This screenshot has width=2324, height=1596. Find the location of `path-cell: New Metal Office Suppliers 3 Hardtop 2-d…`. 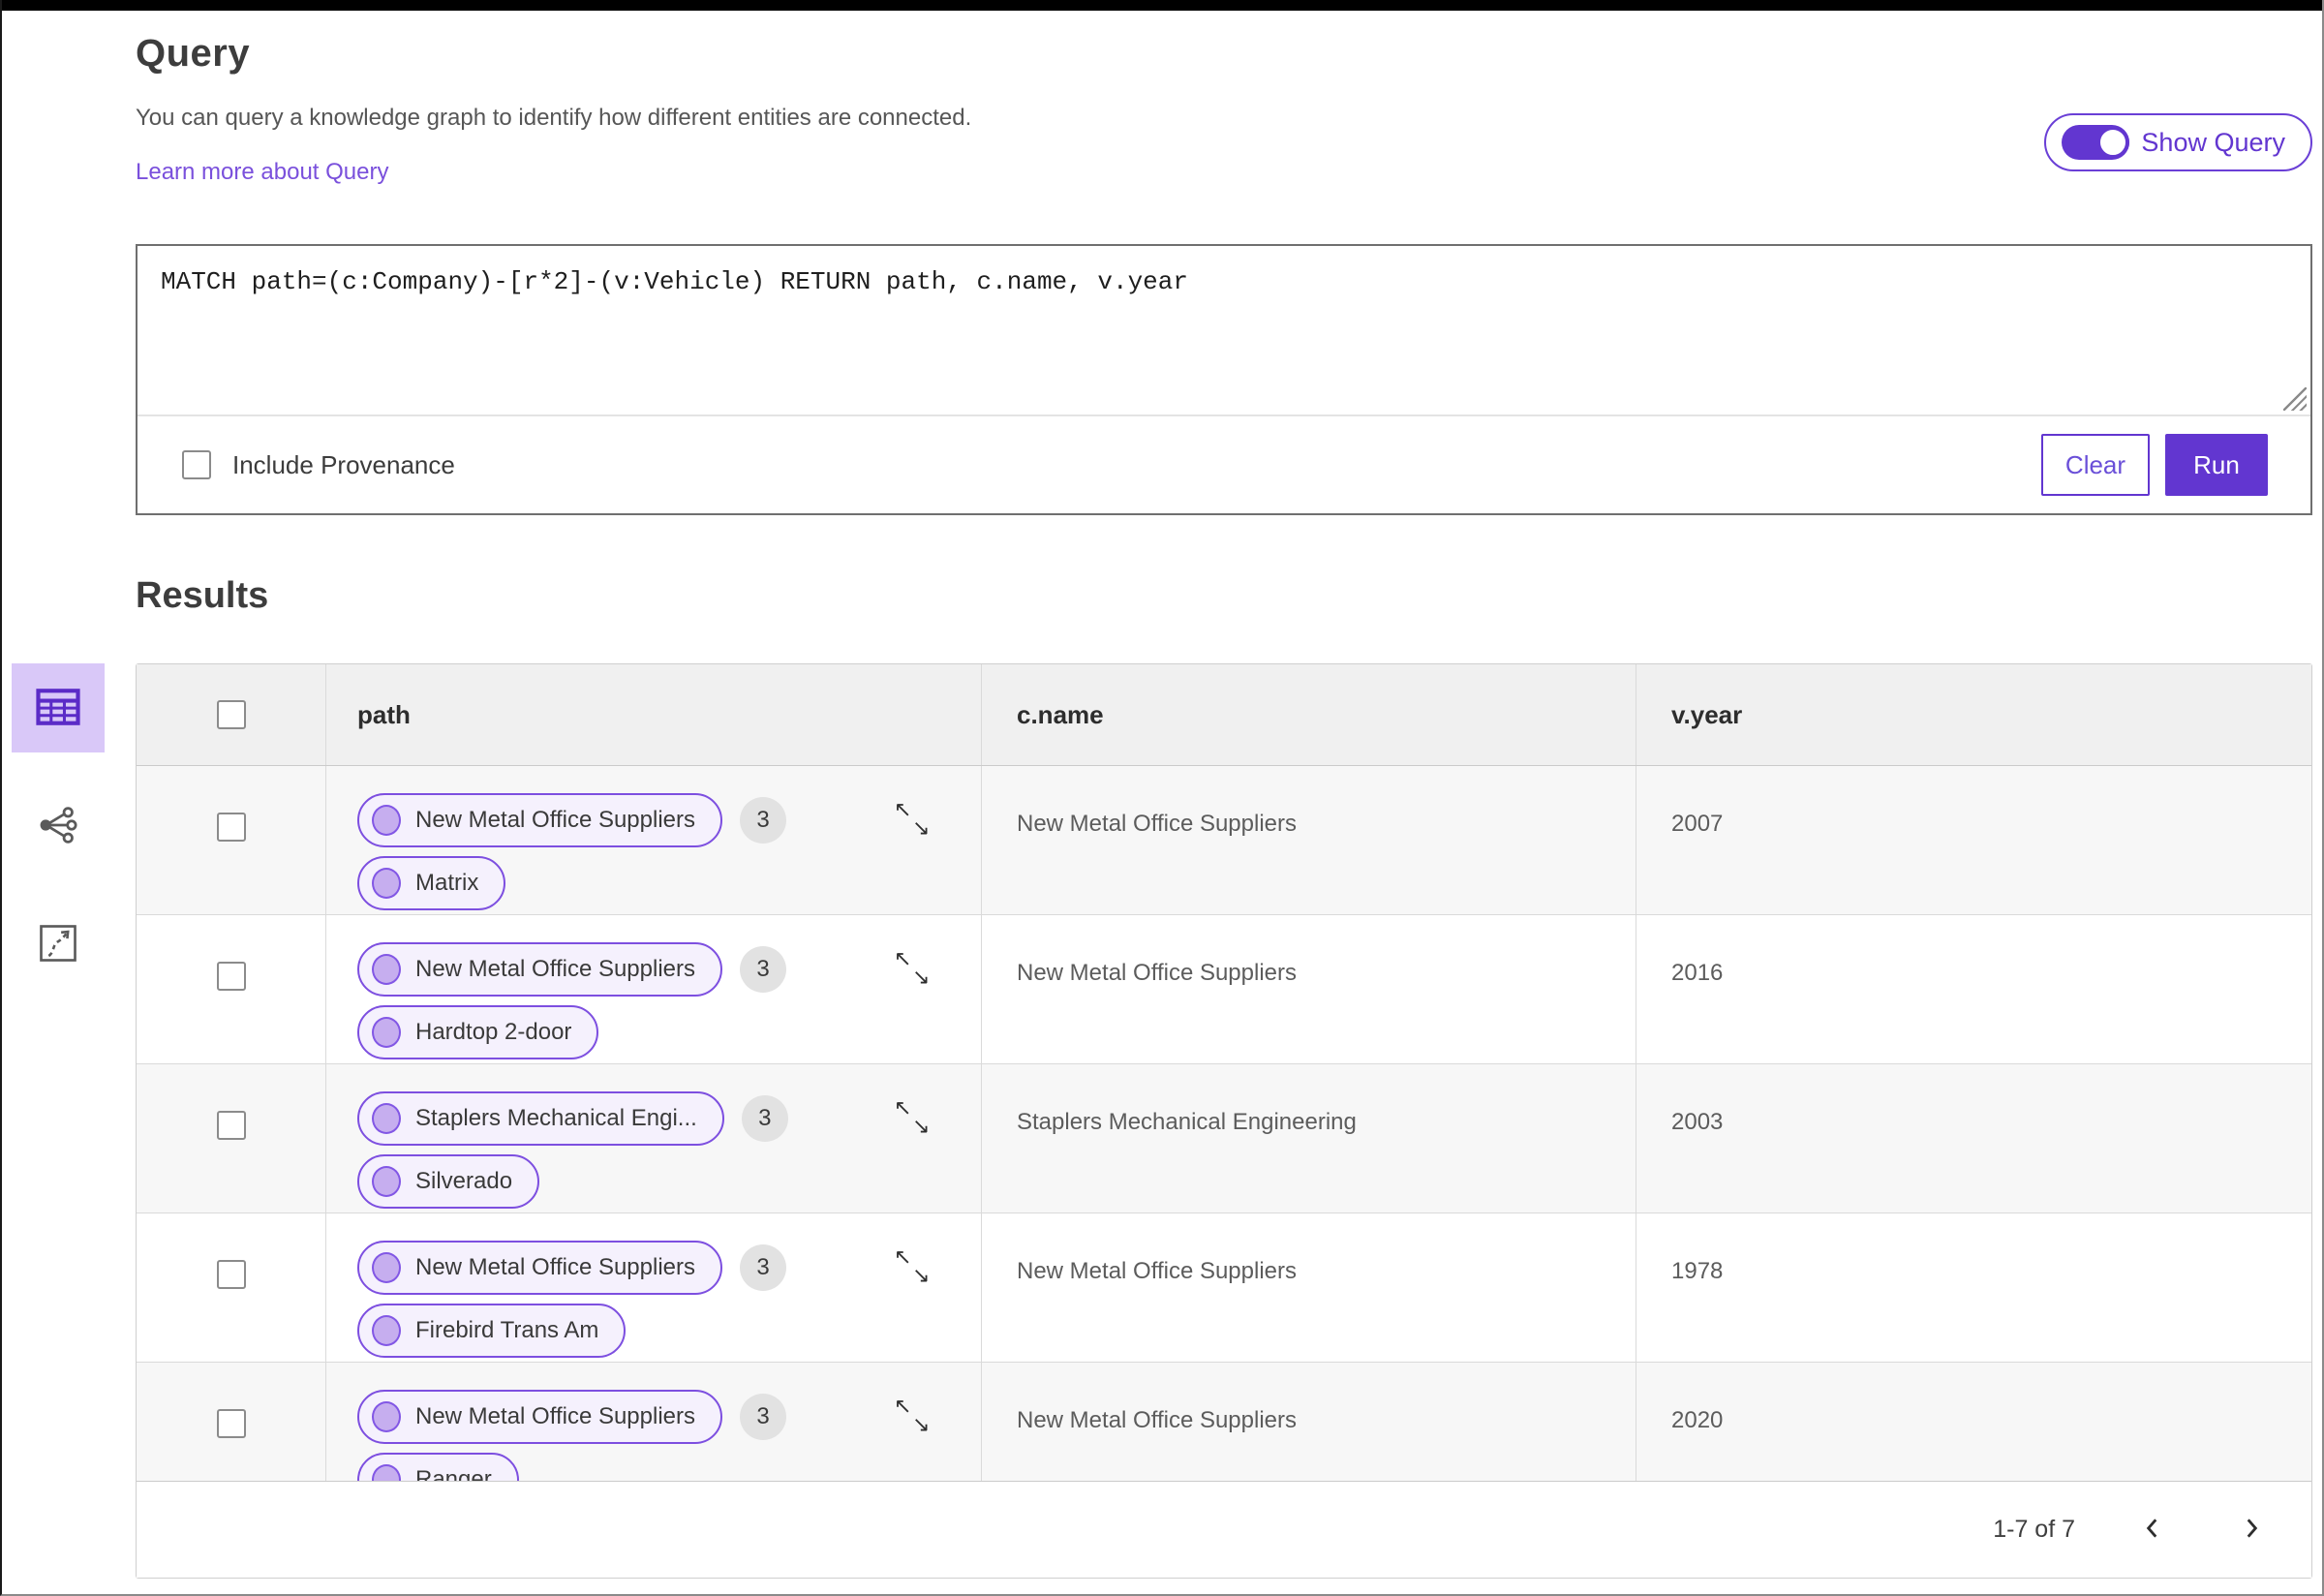

path-cell: New Metal Office Suppliers 3 Hardtop 2-d… is located at coordinates (653, 991).